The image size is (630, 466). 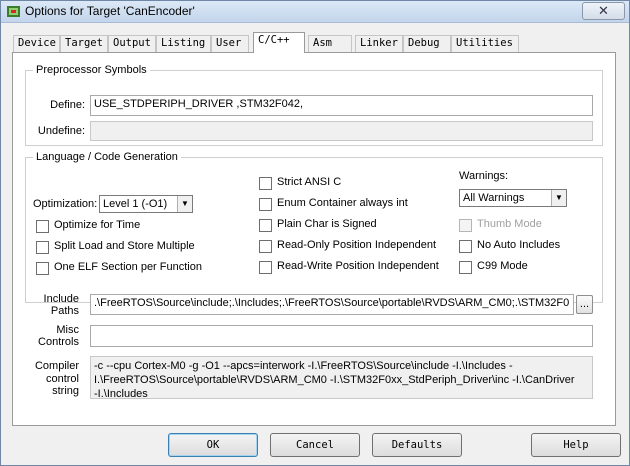 I want to click on tab-listing: Listing, so click(x=183, y=43).